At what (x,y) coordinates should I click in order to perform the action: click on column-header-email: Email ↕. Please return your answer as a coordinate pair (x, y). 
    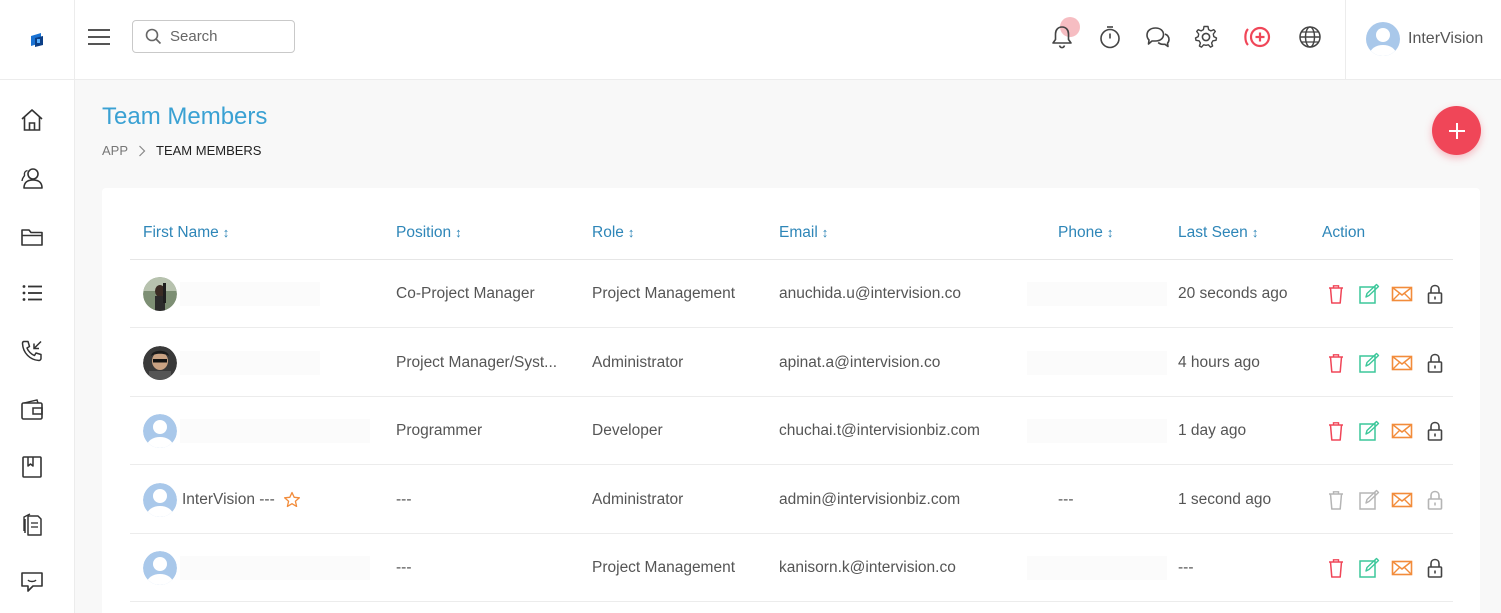
    Looking at the image, I should click on (803, 233).